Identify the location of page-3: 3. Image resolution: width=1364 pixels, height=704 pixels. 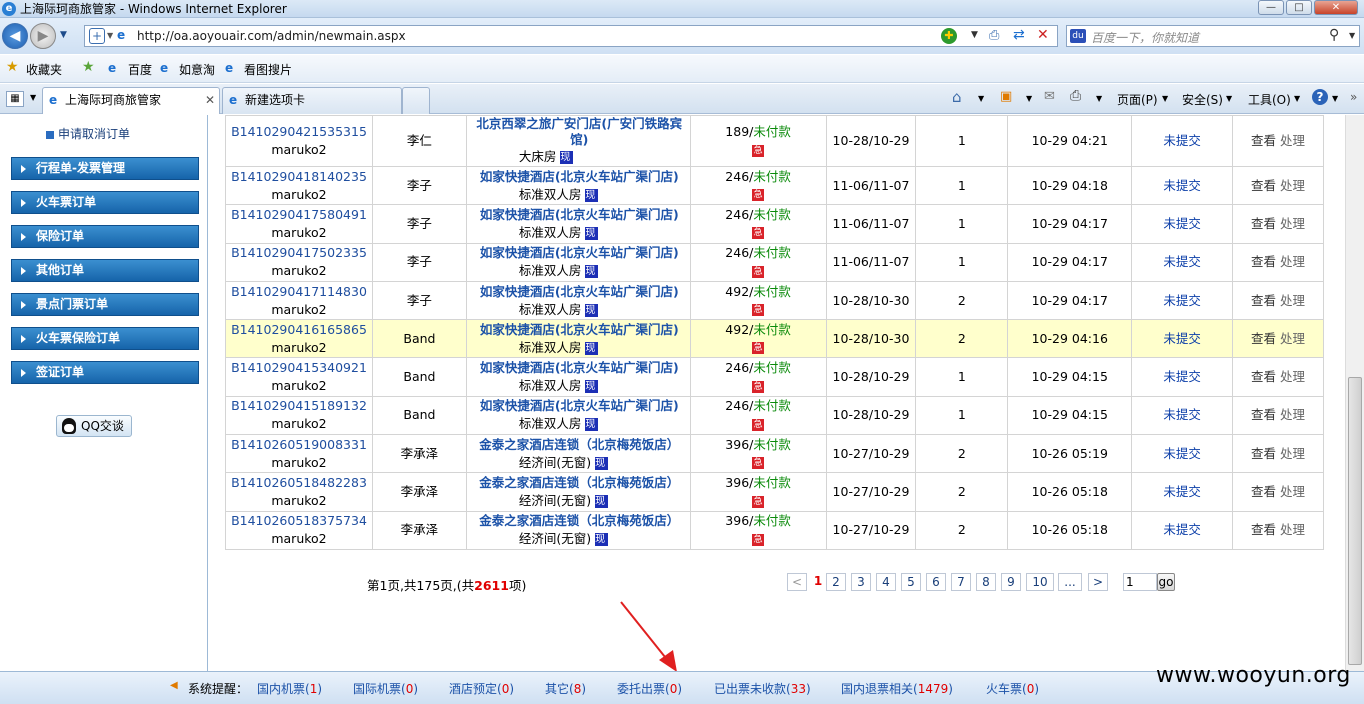
(861, 582).